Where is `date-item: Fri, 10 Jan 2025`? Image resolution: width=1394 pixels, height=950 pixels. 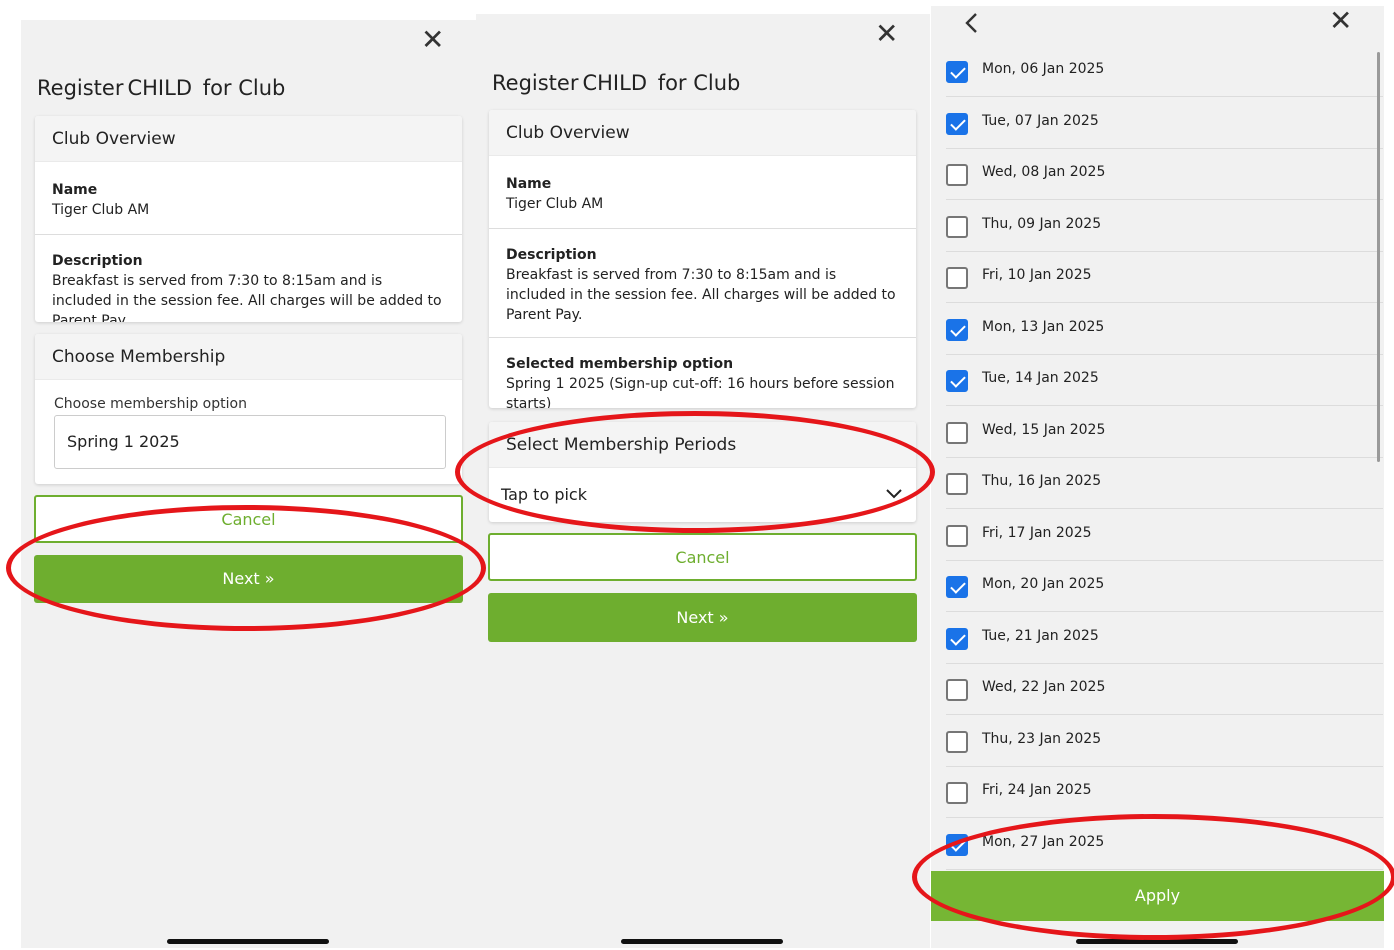
date-item: Fri, 10 Jan 2025 is located at coordinates (1164, 277).